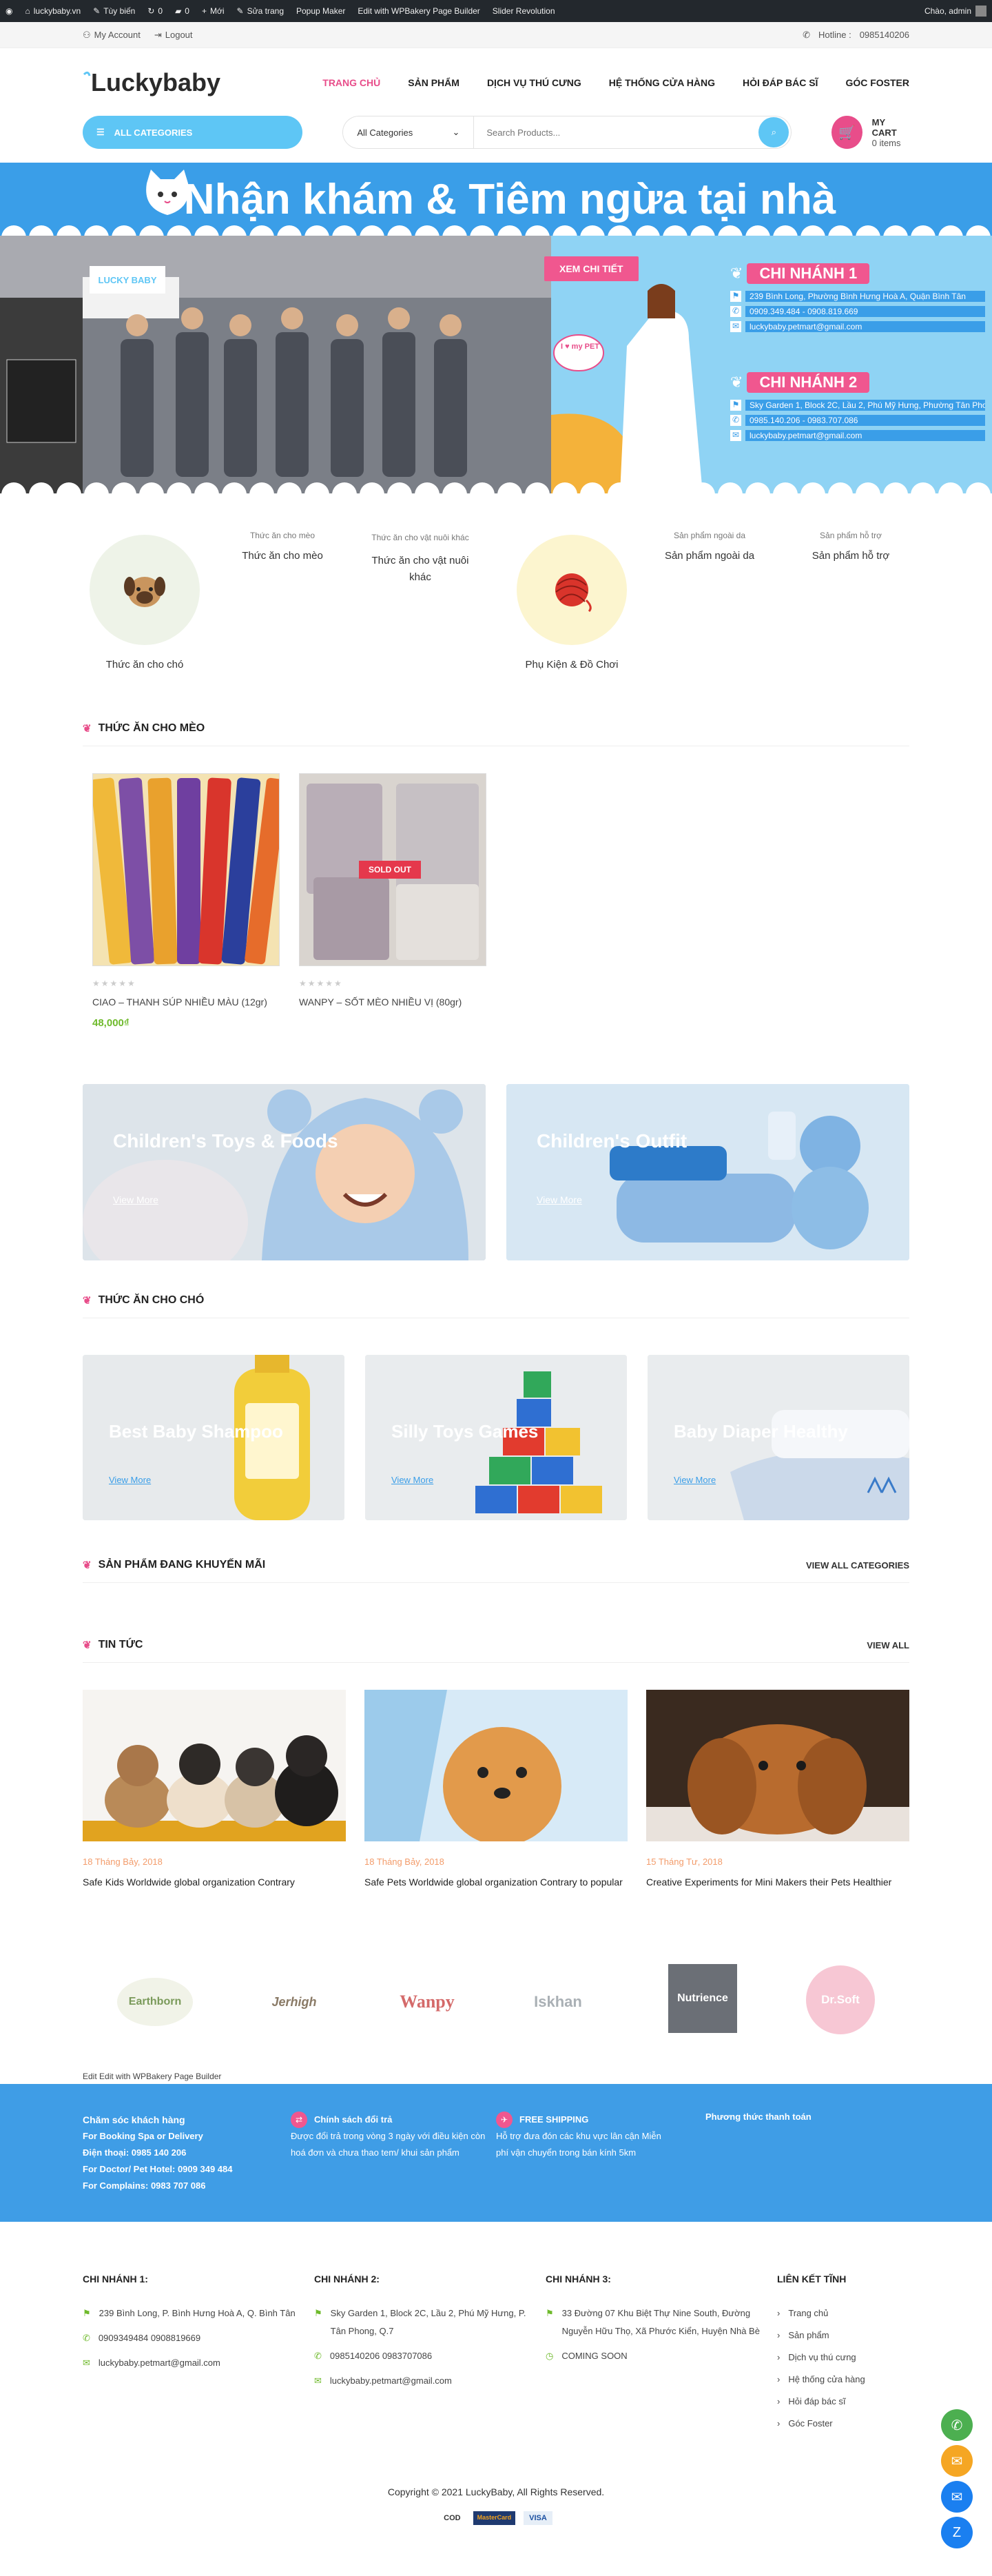 The width and height of the screenshot is (992, 2576). Describe the element at coordinates (709, 535) in the screenshot. I see `broken-image-alt: Sản phẩm ngoài da` at that location.